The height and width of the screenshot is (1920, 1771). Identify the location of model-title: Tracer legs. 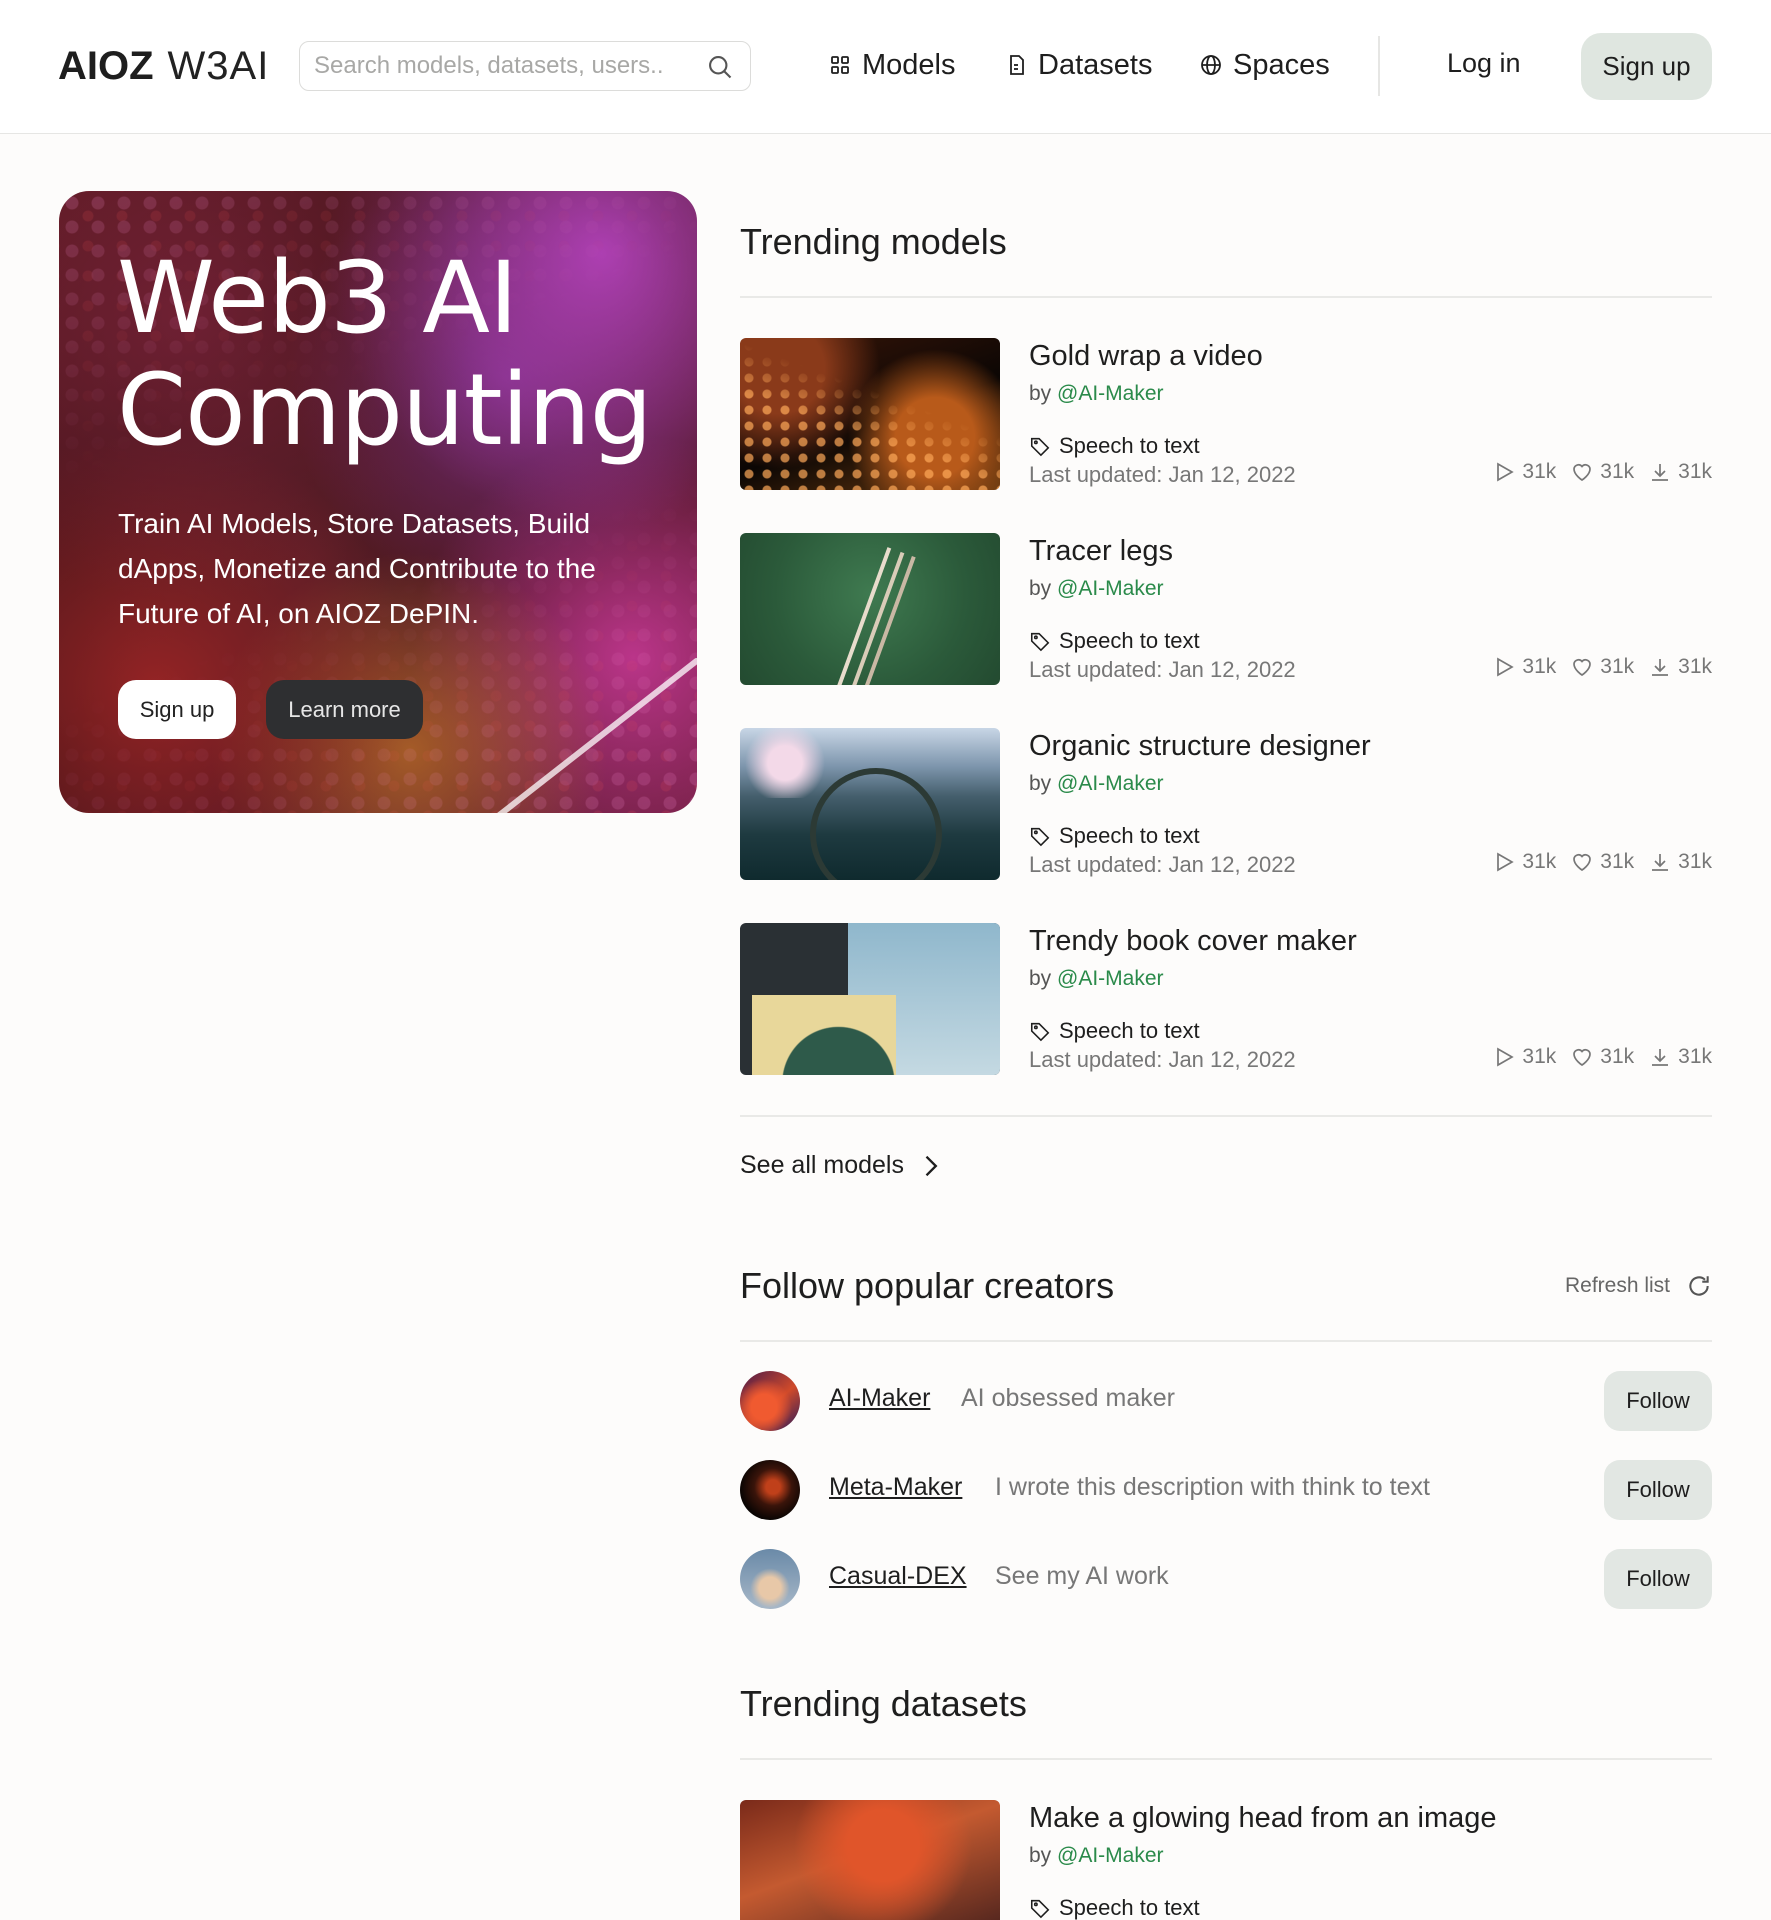
(1101, 551).